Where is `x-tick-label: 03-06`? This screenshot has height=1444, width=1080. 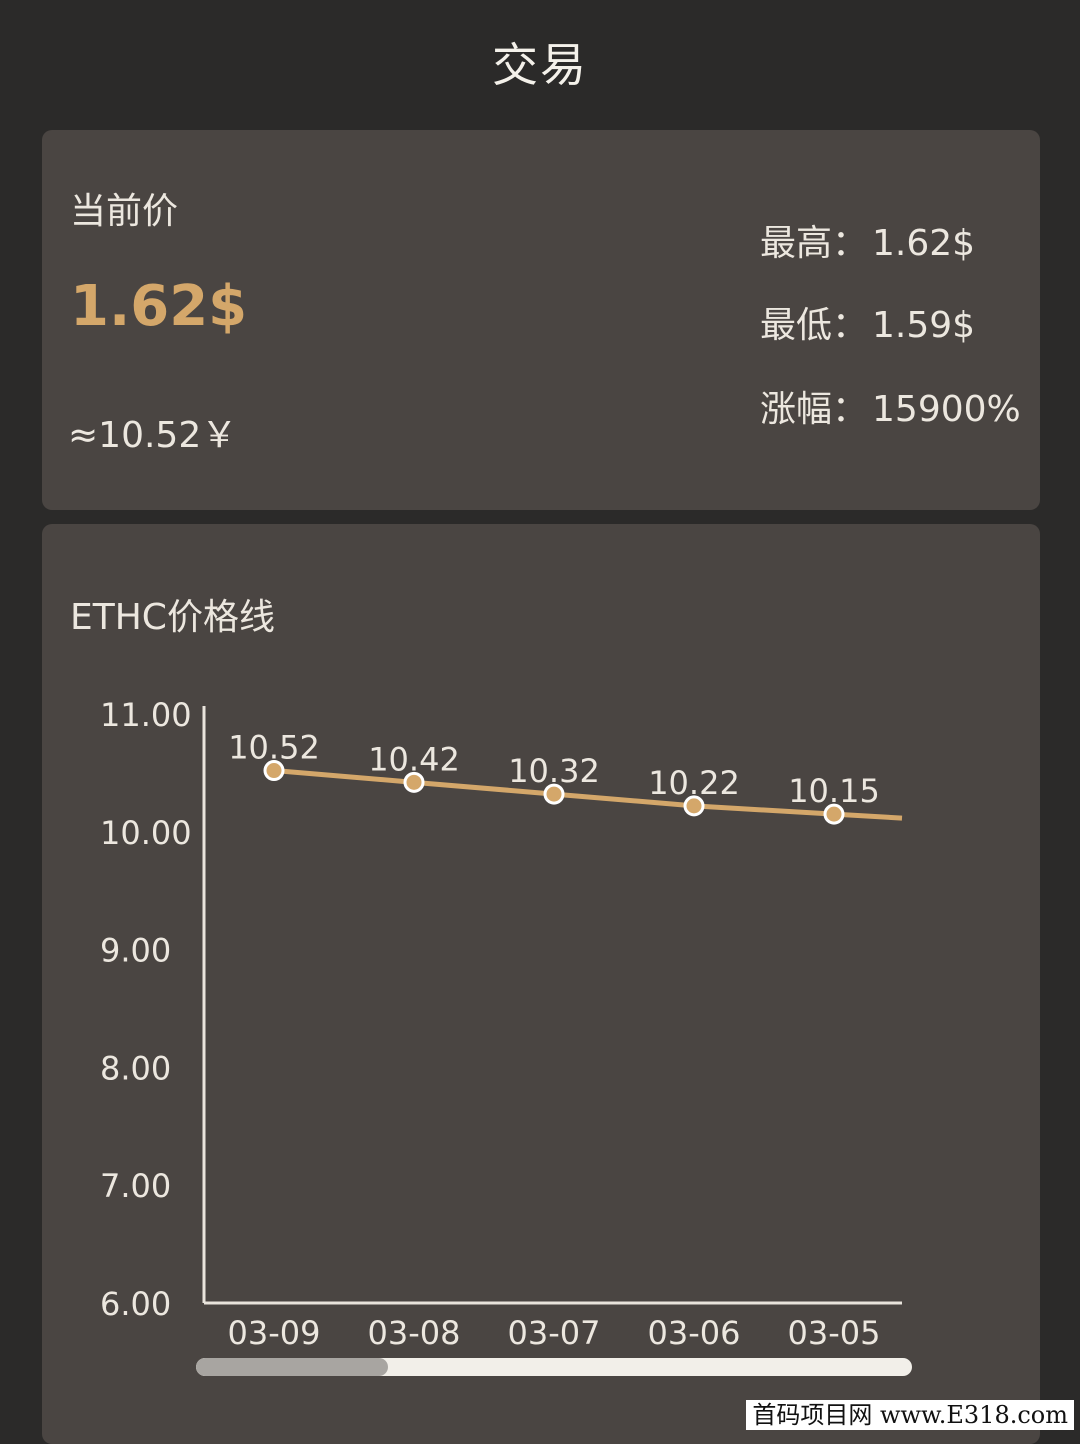 x-tick-label: 03-06 is located at coordinates (694, 1333).